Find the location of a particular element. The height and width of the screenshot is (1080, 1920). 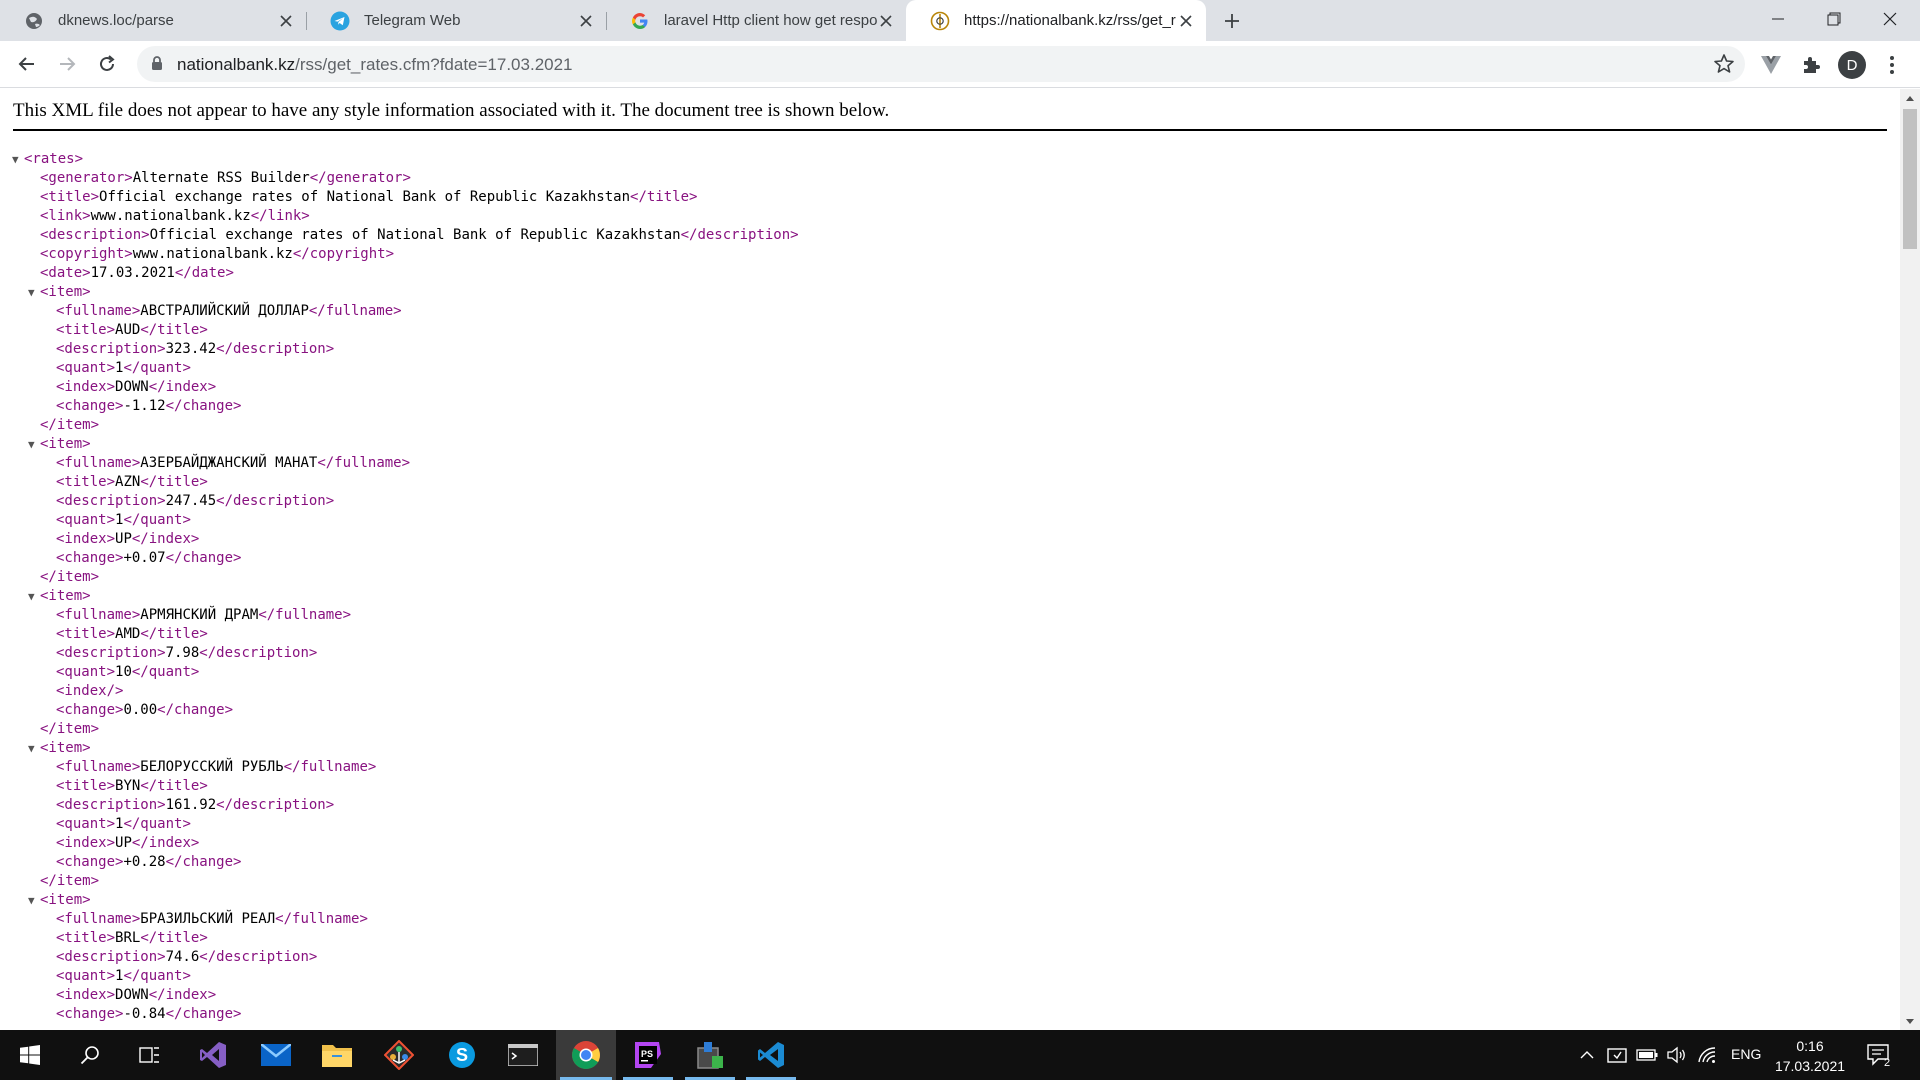

windows-start-icon is located at coordinates (30, 1055).